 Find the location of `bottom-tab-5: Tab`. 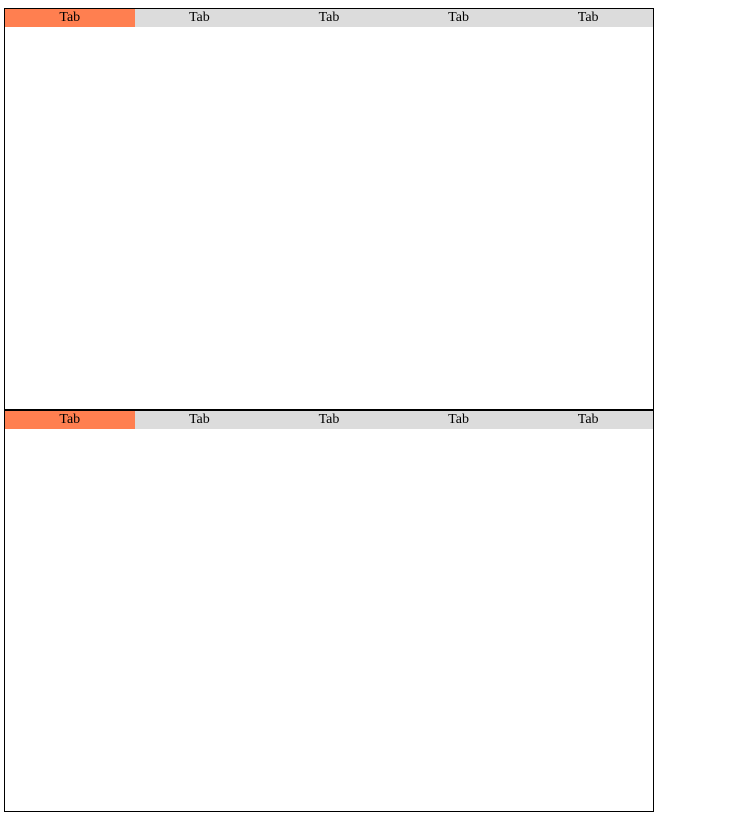

bottom-tab-5: Tab is located at coordinates (588, 420).